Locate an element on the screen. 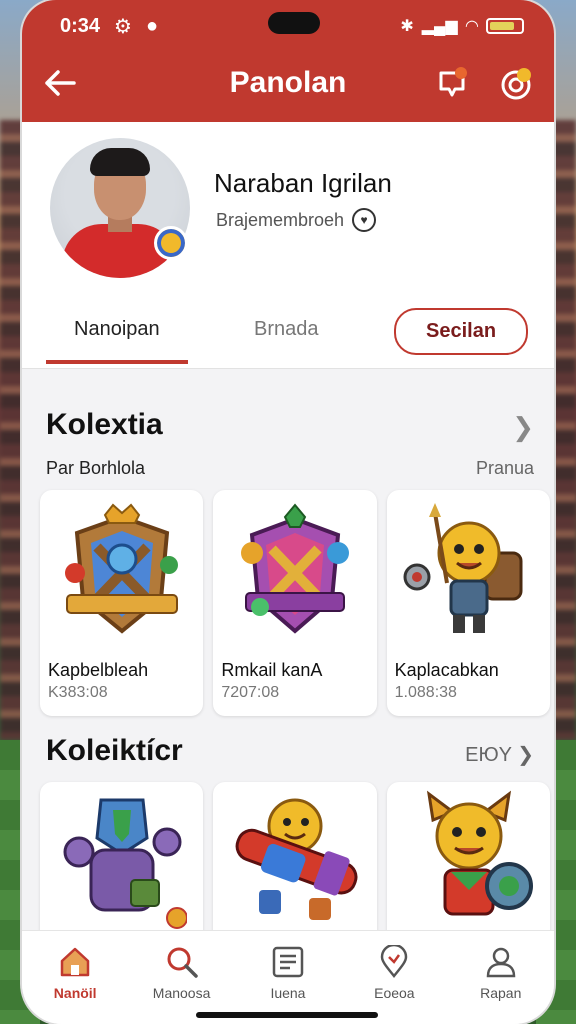 The width and height of the screenshot is (576, 1024). tab-nanoipan: Nanoipan is located at coordinates (117, 341).